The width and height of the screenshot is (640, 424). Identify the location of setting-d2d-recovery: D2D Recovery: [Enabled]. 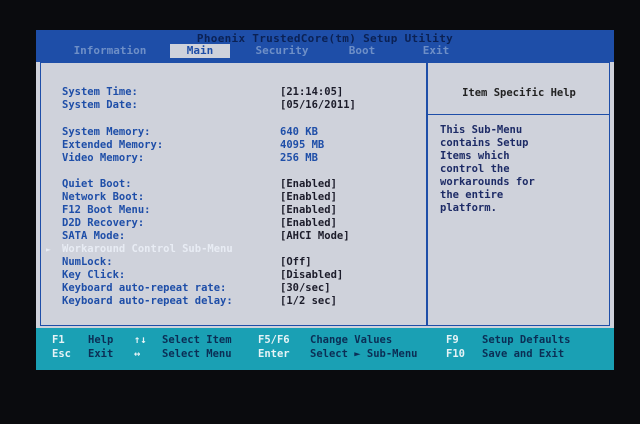
(231, 223).